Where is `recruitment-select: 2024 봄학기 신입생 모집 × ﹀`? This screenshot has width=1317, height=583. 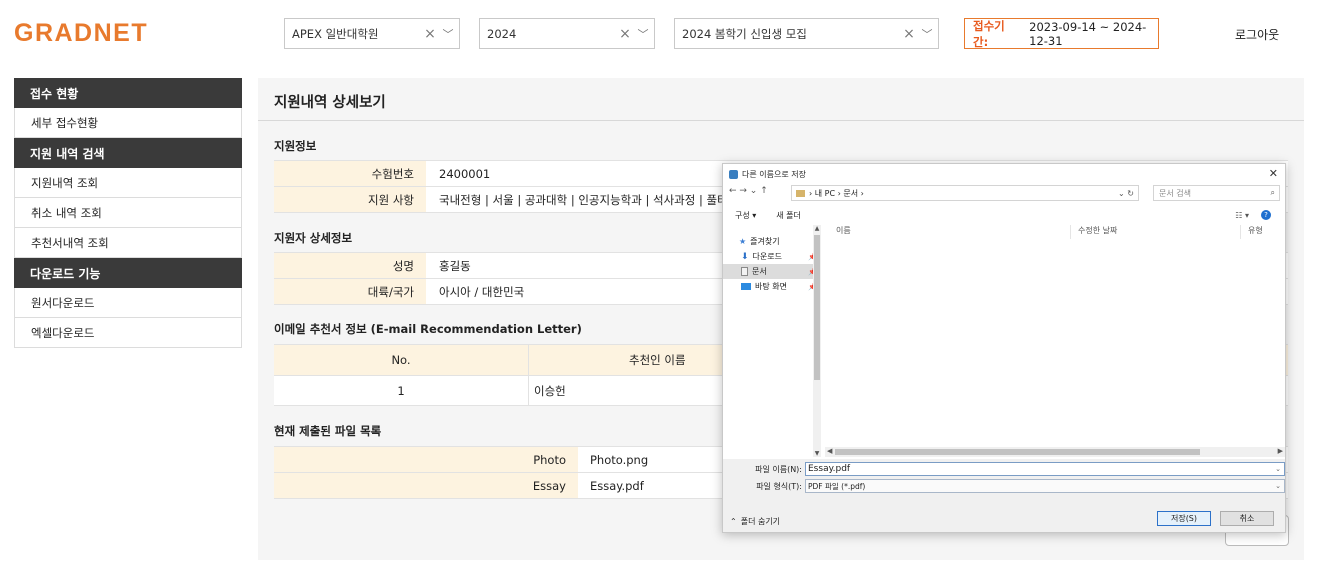
recruitment-select: 2024 봄학기 신입생 모집 × ﹀ is located at coordinates (806, 33).